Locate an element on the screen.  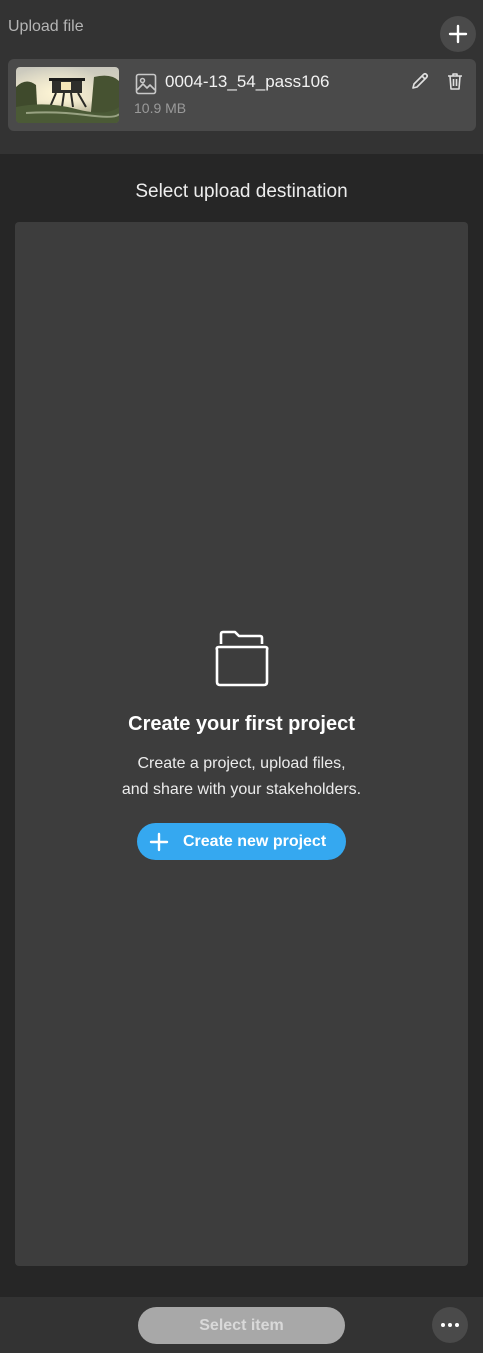
upload-file-section: Upload file 0004-13_54_pass106 10.9 MB is located at coordinates (241, 77).